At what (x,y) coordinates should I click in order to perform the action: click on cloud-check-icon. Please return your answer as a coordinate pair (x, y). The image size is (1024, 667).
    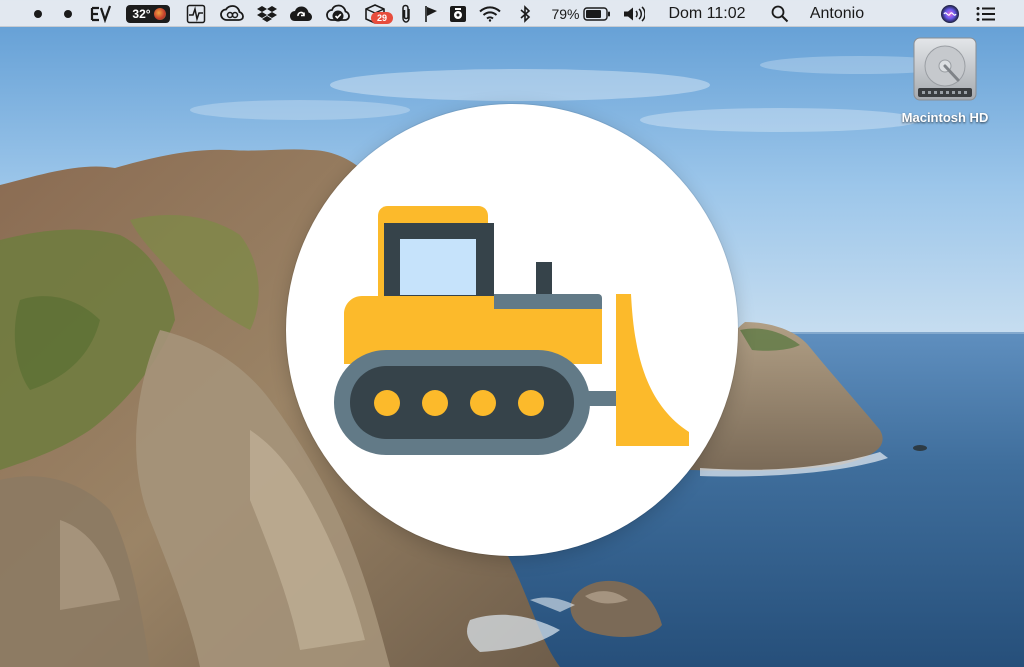
    Looking at the image, I should click on (338, 13).